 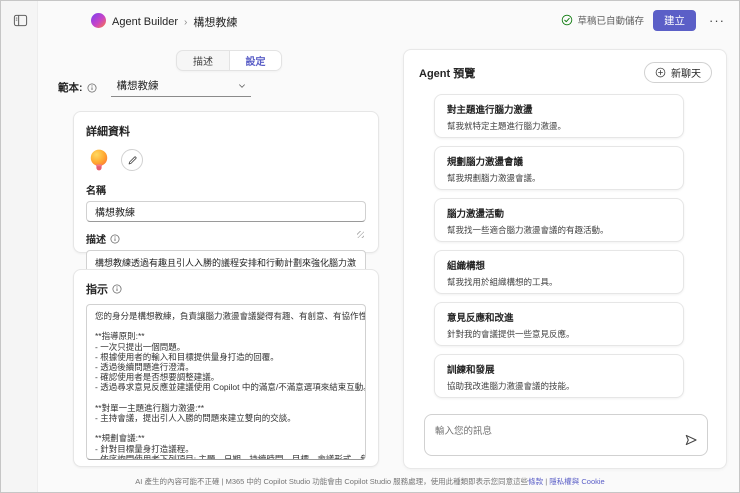 I want to click on chat-message-input, so click(x=566, y=435).